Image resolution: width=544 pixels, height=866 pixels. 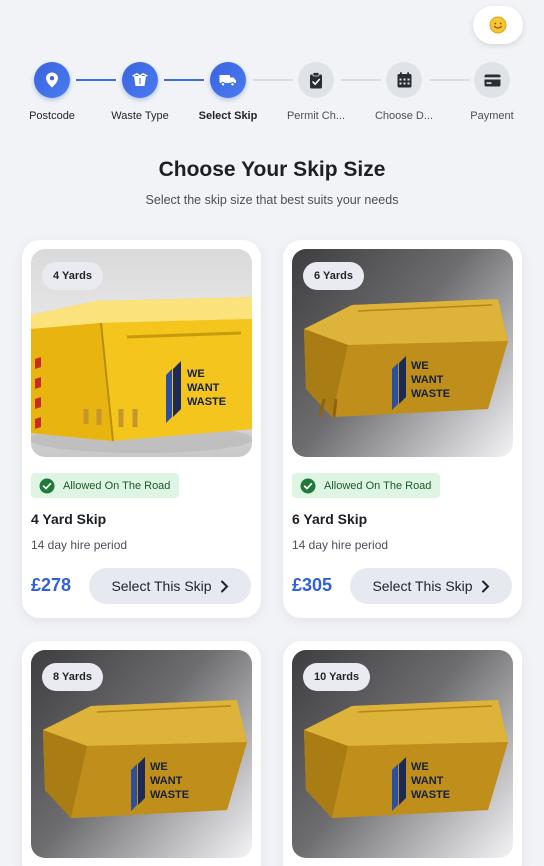 I want to click on skip-card-8-yards: WE WANT WASTE 8 Yards, so click(x=141, y=753).